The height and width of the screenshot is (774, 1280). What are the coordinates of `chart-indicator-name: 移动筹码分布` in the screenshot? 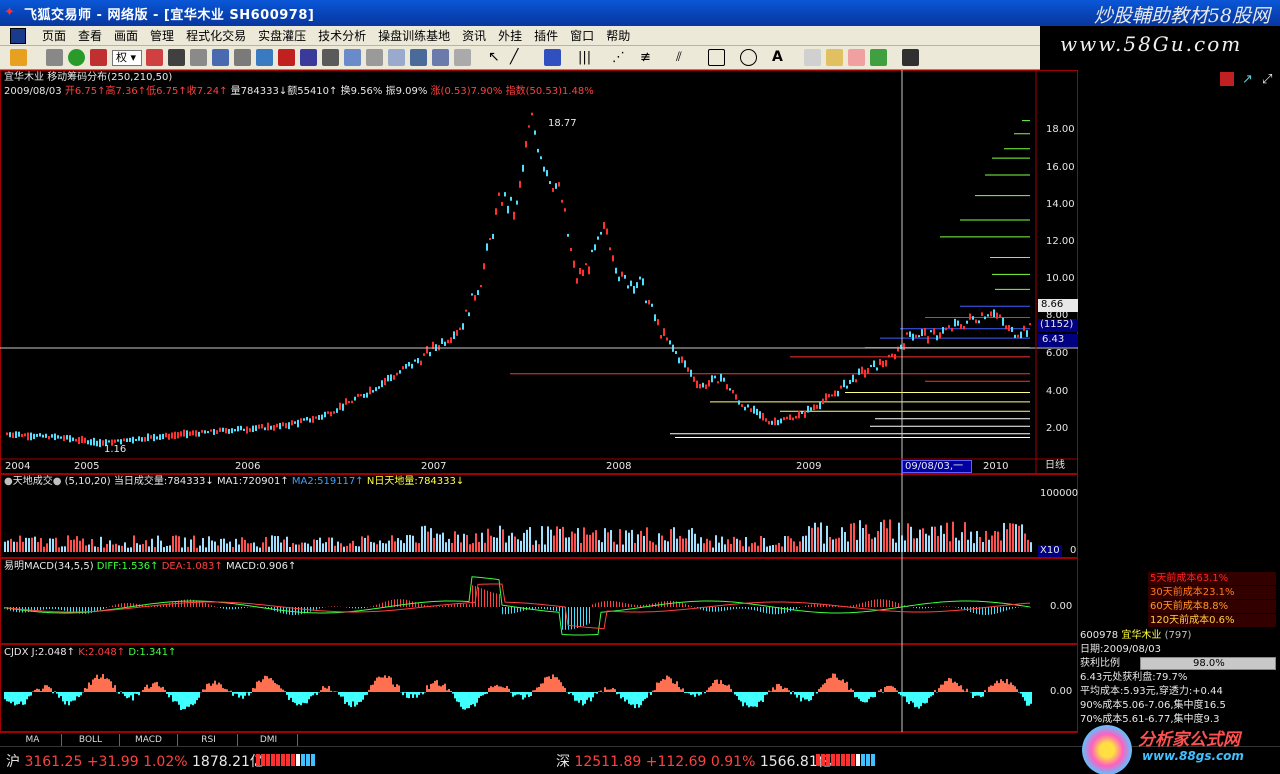 It's located at (77, 77).